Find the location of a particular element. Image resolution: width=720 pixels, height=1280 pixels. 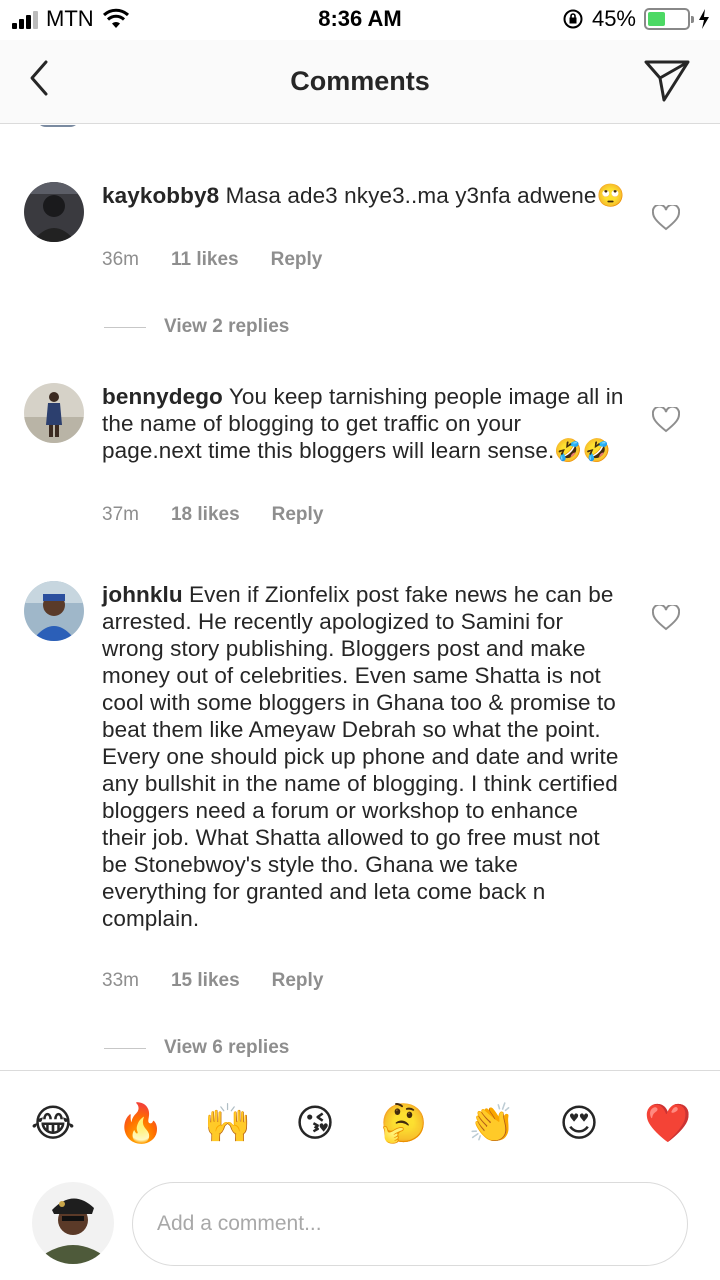

comment-input is located at coordinates (410, 1224).